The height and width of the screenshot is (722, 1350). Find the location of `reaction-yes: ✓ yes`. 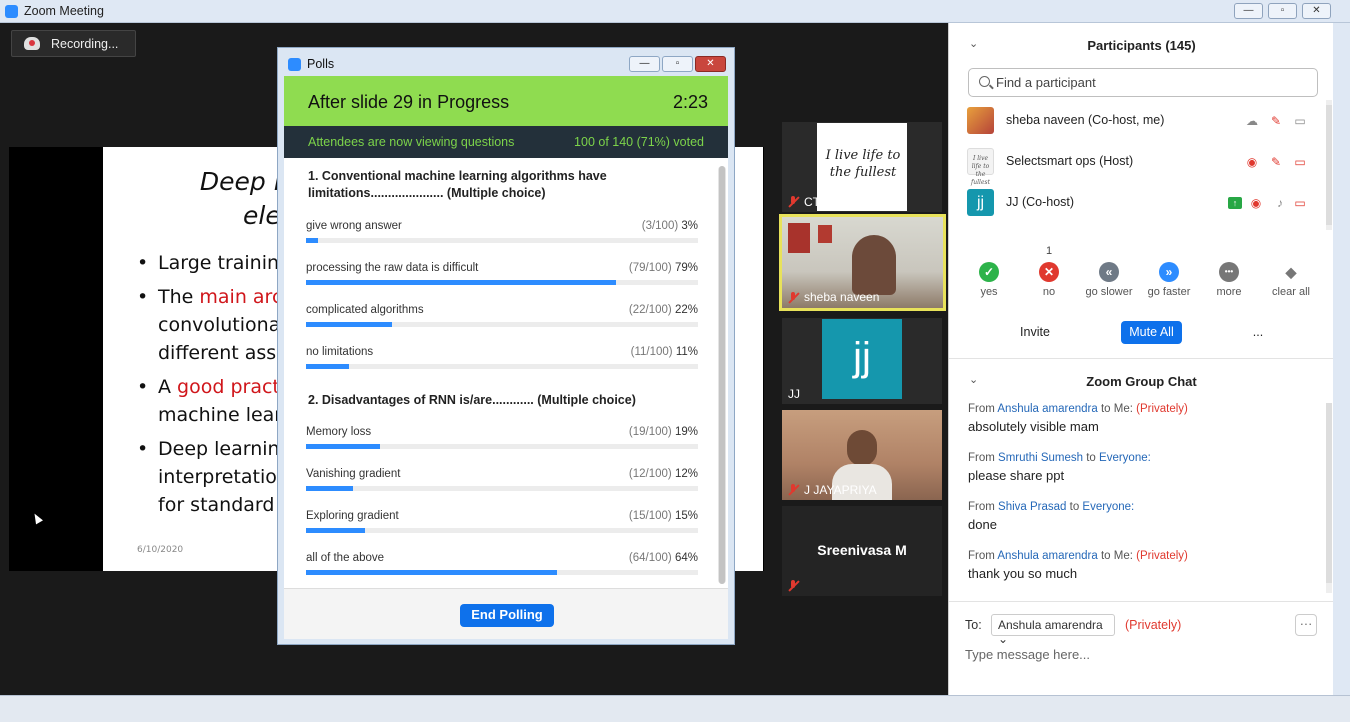

reaction-yes: ✓ yes is located at coordinates (989, 271).